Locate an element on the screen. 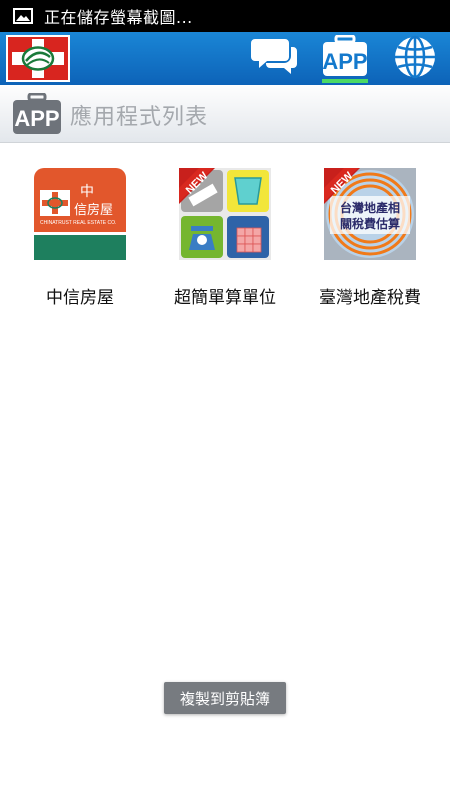  app-label: 臺灣地產稅費 is located at coordinates (370, 298).